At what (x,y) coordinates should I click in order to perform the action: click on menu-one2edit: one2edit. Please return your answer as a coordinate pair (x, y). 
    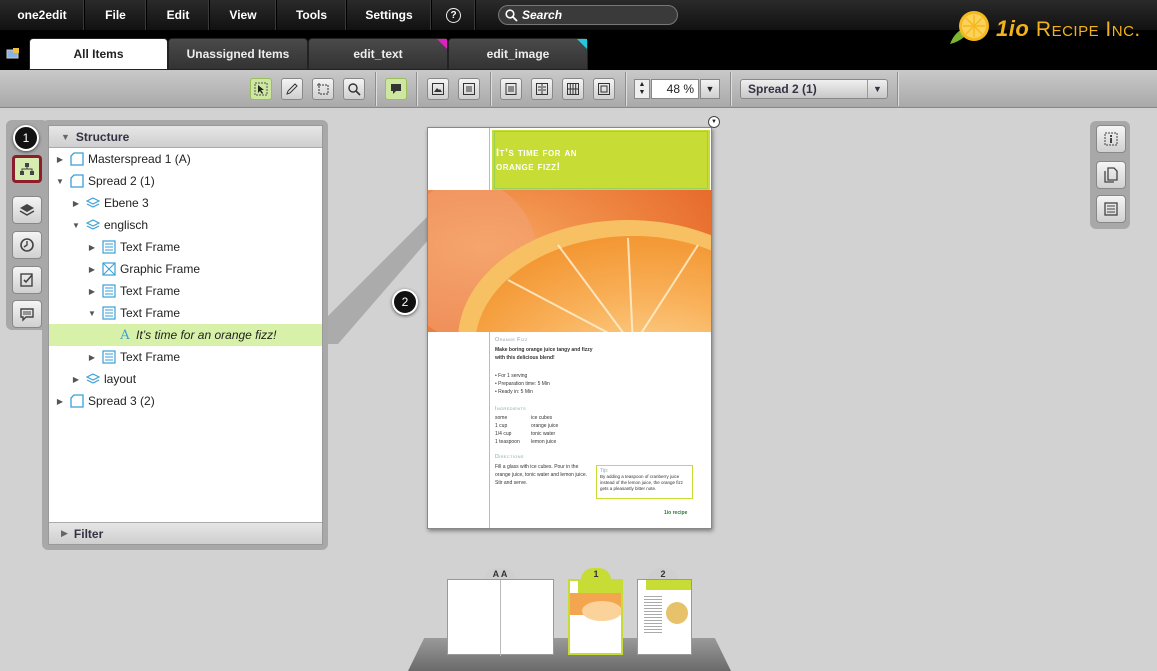
    Looking at the image, I should click on (42, 15).